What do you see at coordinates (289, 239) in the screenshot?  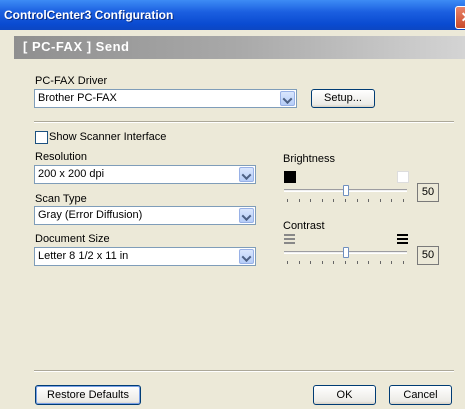 I see `low-contrast-icon` at bounding box center [289, 239].